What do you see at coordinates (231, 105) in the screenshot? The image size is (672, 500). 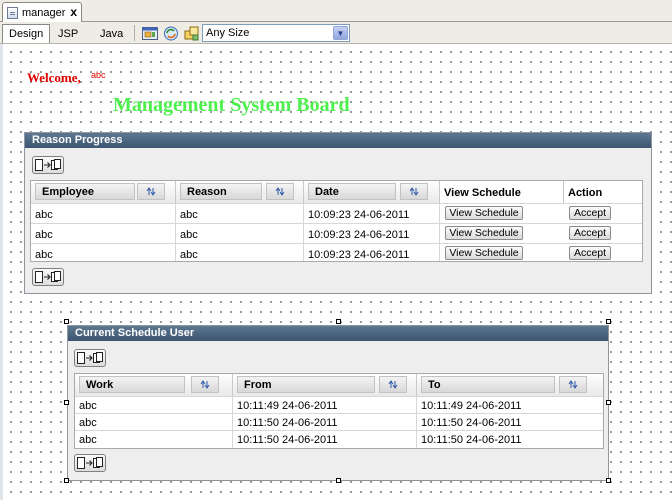 I see `page-title: Management System Board` at bounding box center [231, 105].